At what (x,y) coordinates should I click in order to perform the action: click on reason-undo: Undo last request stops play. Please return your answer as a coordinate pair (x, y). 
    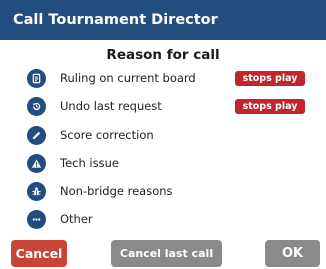
    Looking at the image, I should click on (172, 106).